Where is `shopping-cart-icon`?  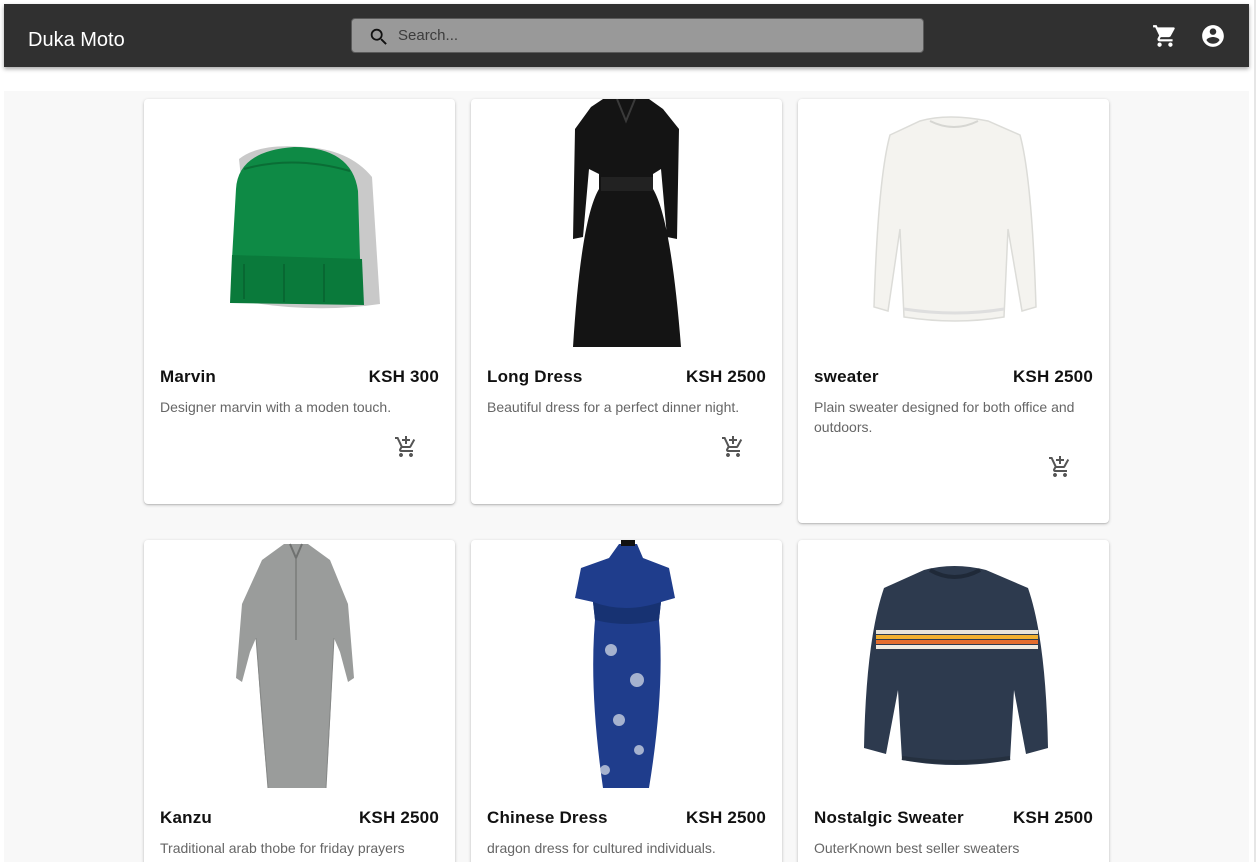 shopping-cart-icon is located at coordinates (1165, 36).